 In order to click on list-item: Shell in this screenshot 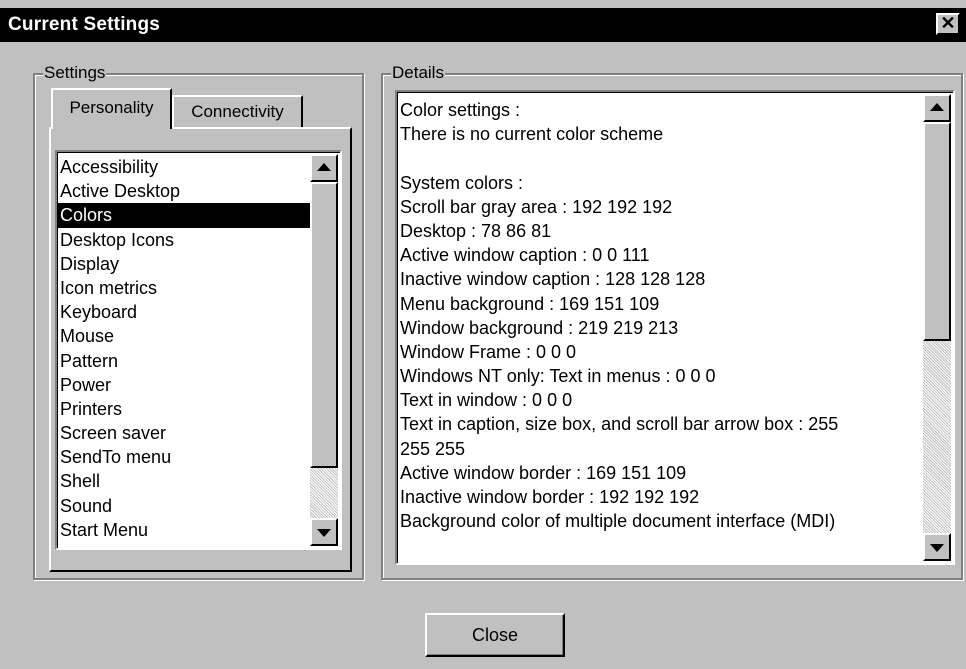, I will do `click(183, 481)`.